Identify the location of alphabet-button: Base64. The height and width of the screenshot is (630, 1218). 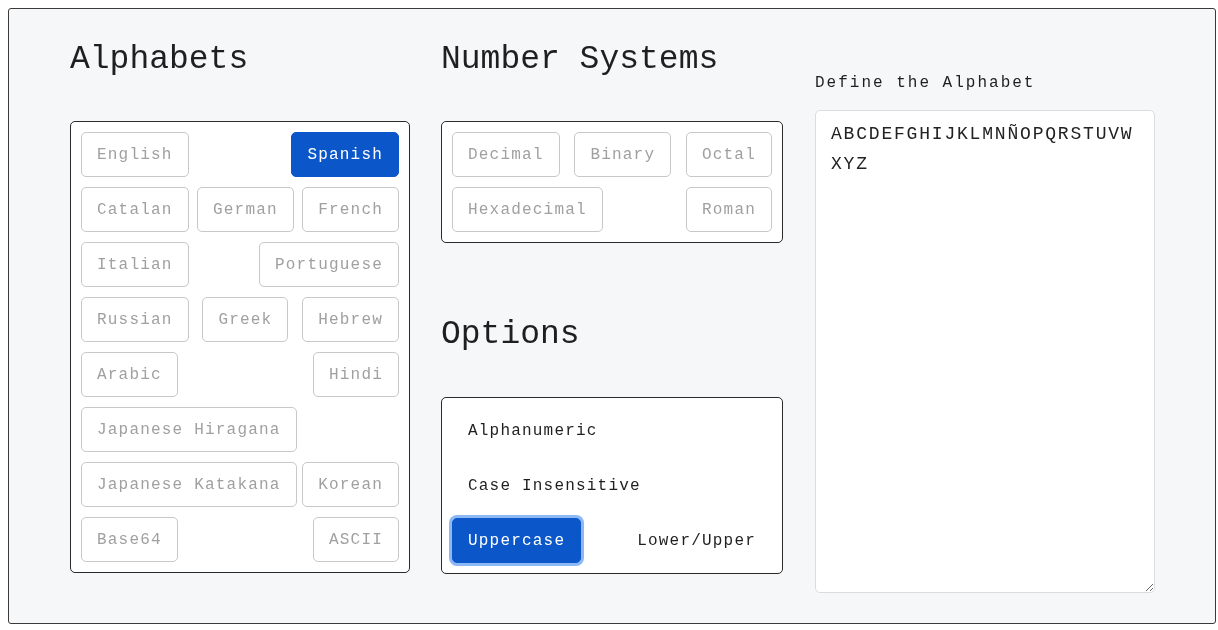
(129, 539).